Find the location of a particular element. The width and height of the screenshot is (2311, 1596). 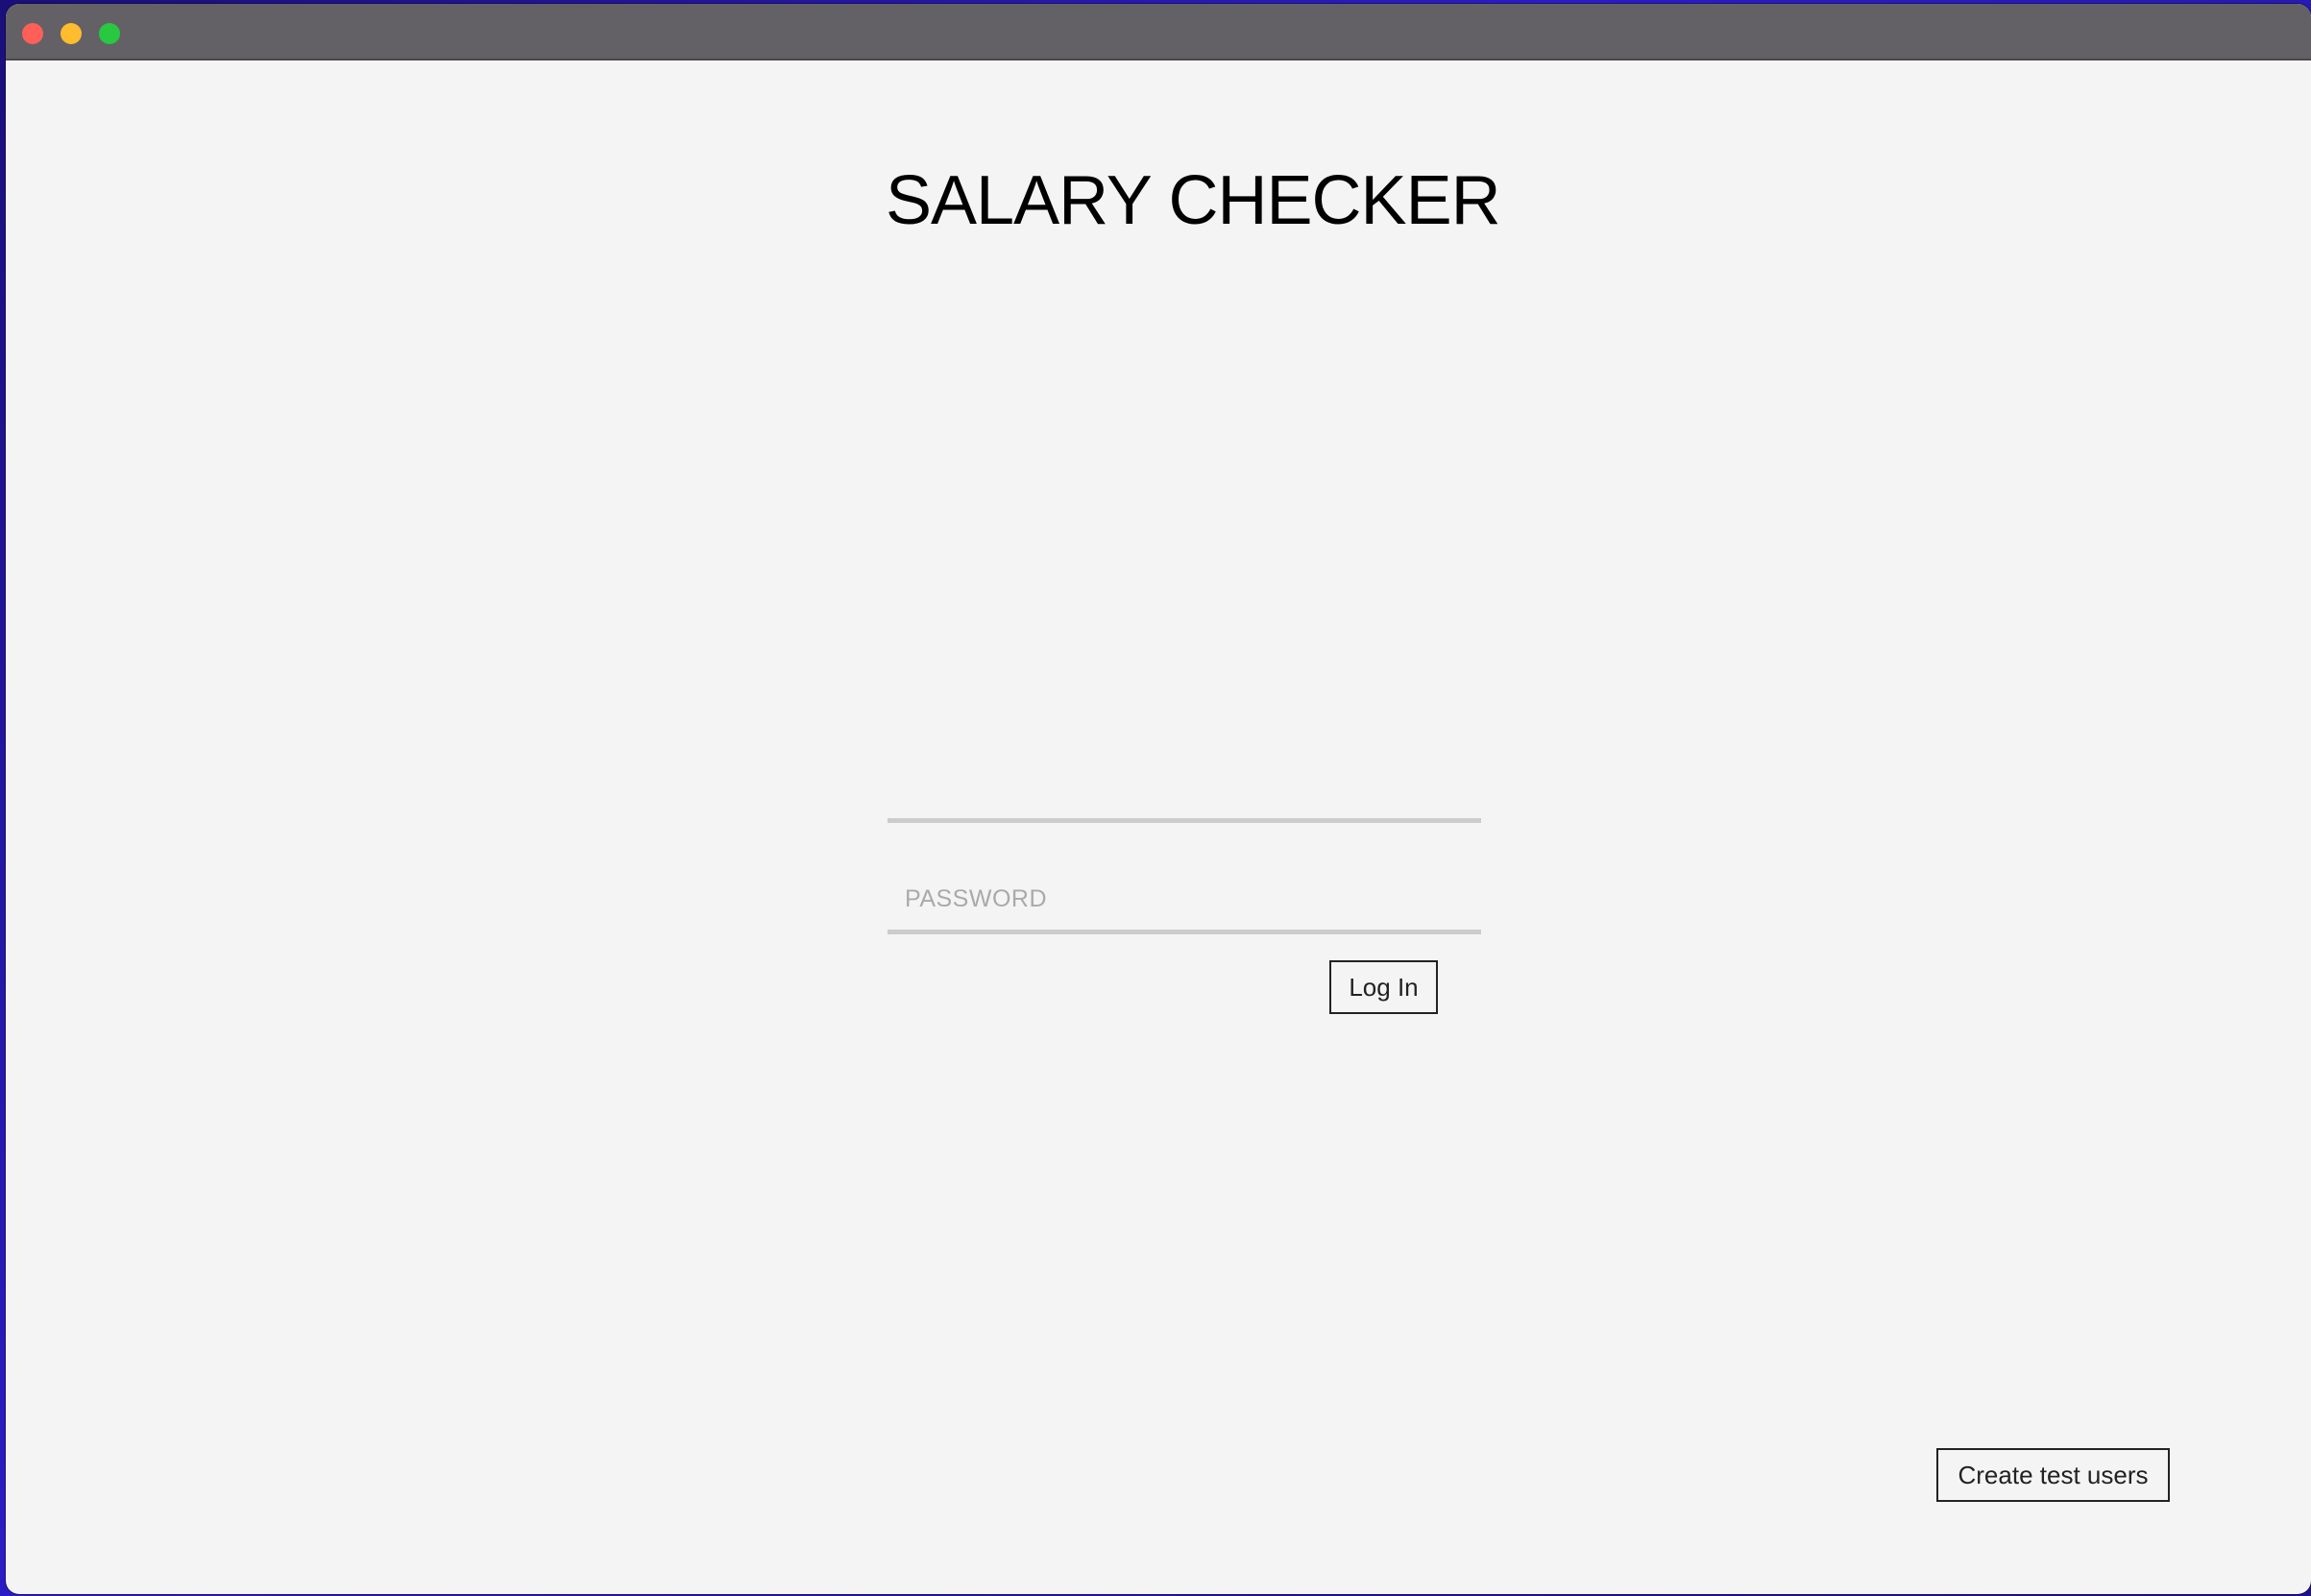

password-input is located at coordinates (1184, 899).